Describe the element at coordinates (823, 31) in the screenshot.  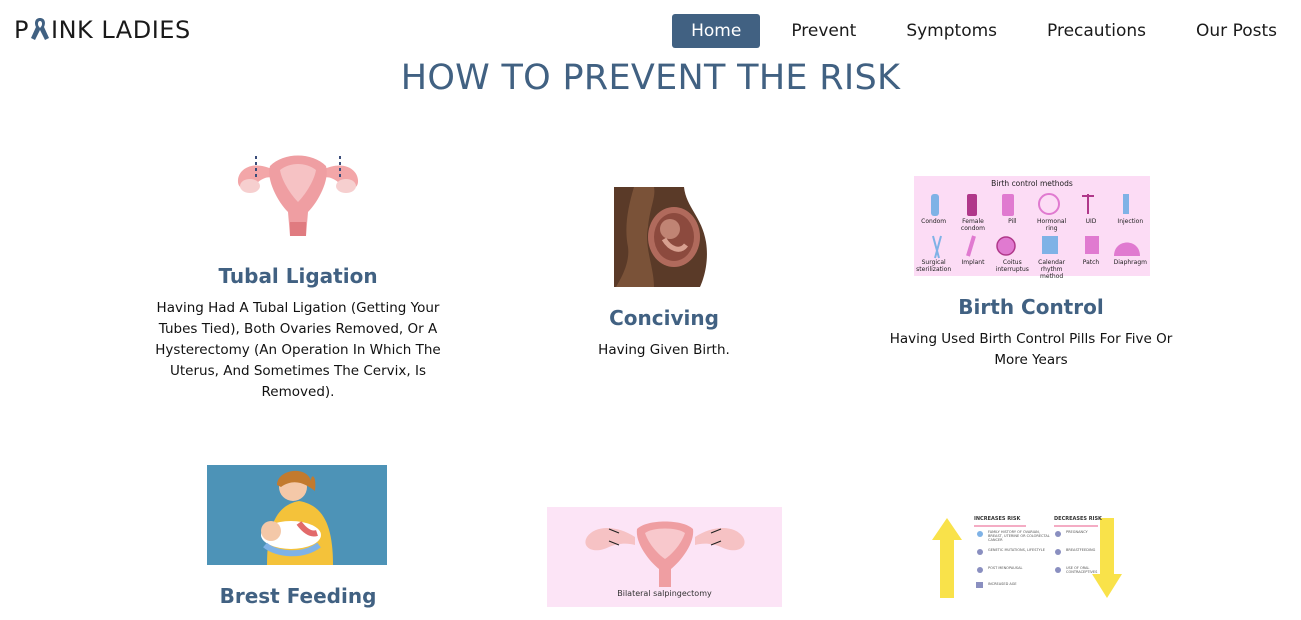
I see `nav-prevent: Prevent` at that location.